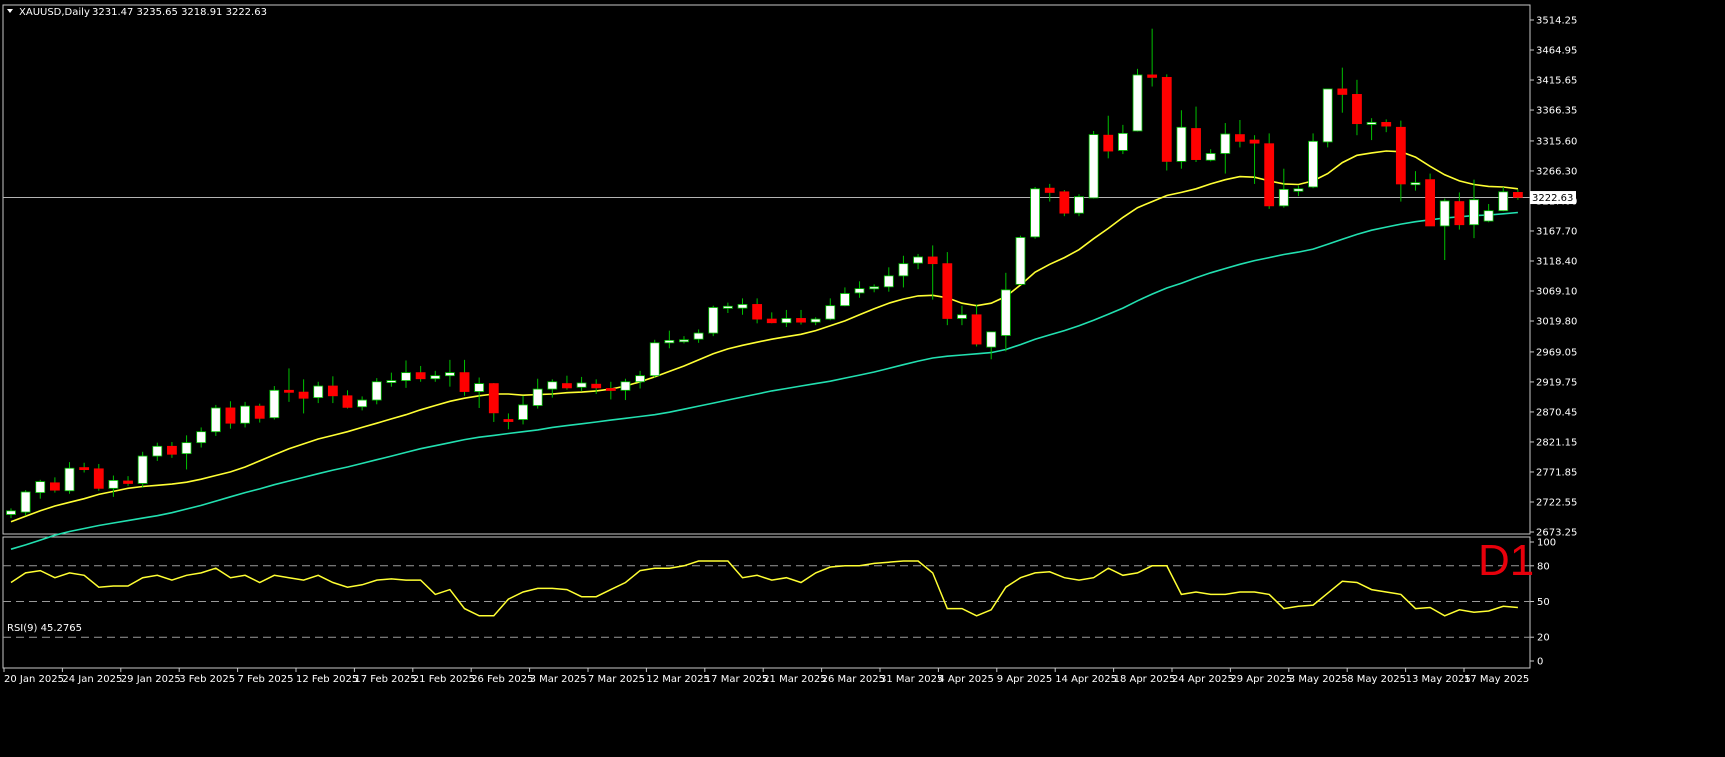 The height and width of the screenshot is (757, 1725). What do you see at coordinates (92, 679) in the screenshot?
I see `time-tick-label: 24 Jan 2025` at bounding box center [92, 679].